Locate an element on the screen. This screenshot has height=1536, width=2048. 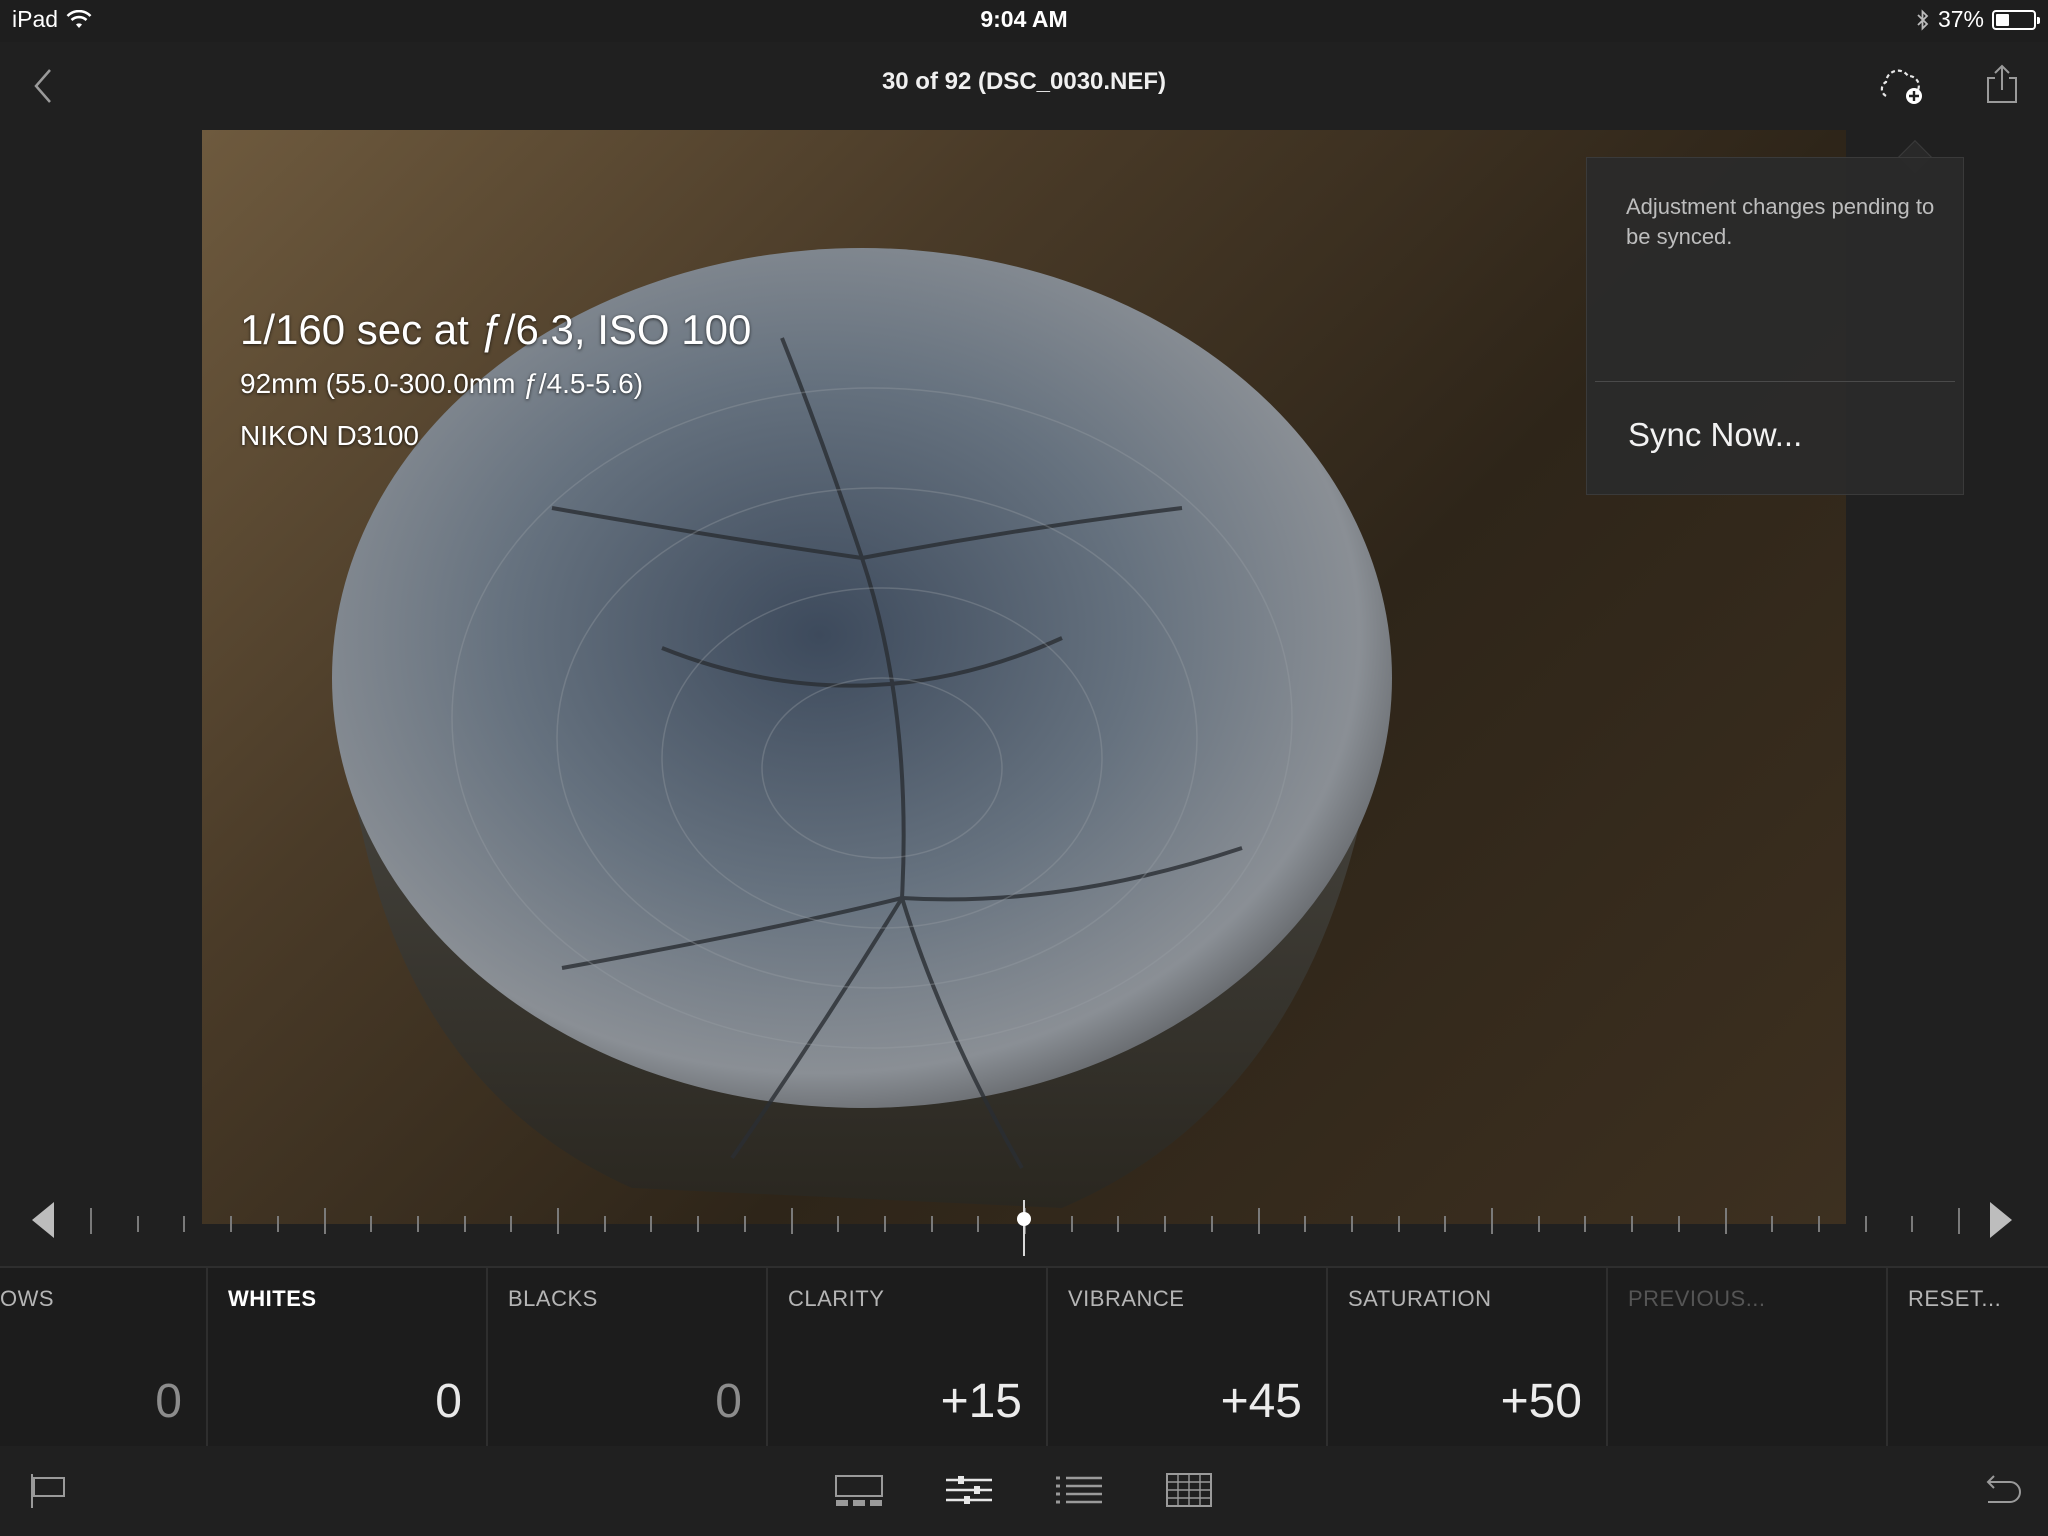
share-button is located at coordinates (2002, 85).